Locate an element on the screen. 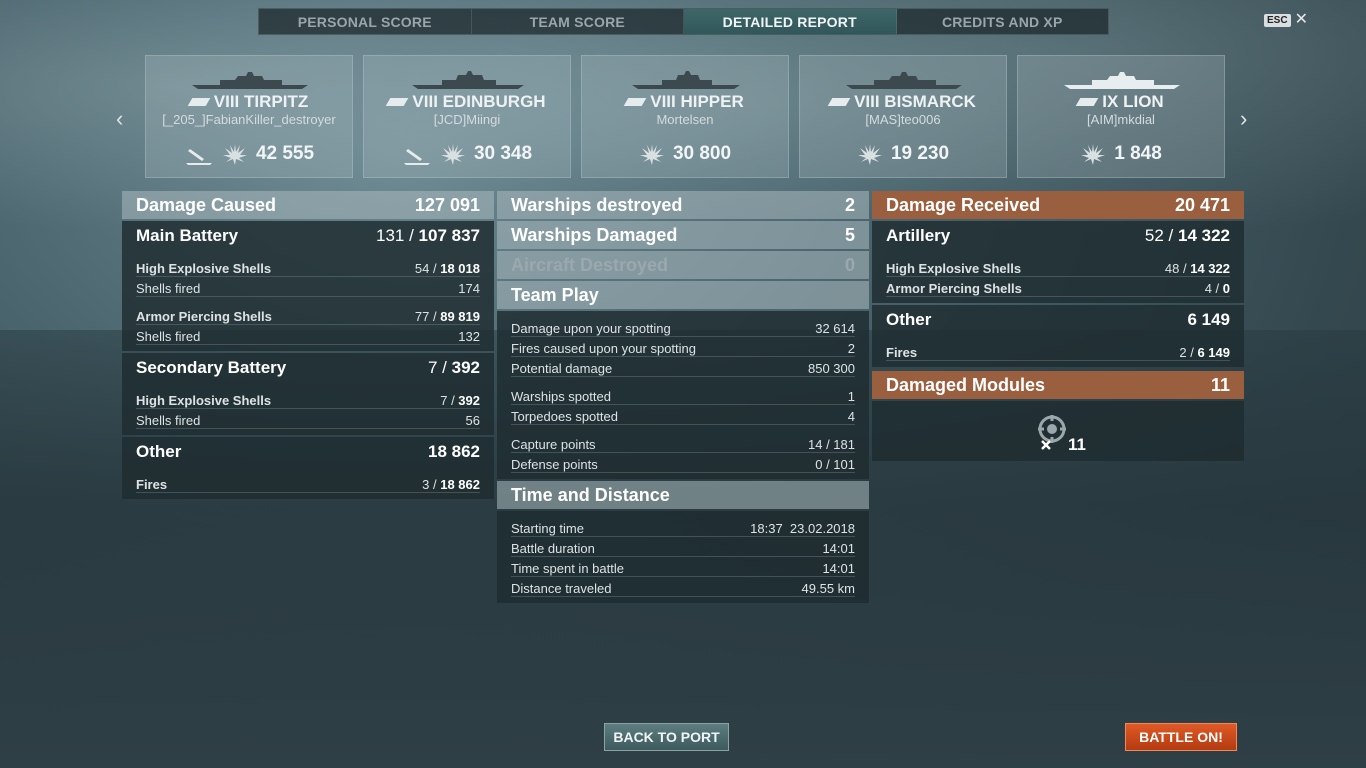  esc-key-label: ESC is located at coordinates (1277, 20).